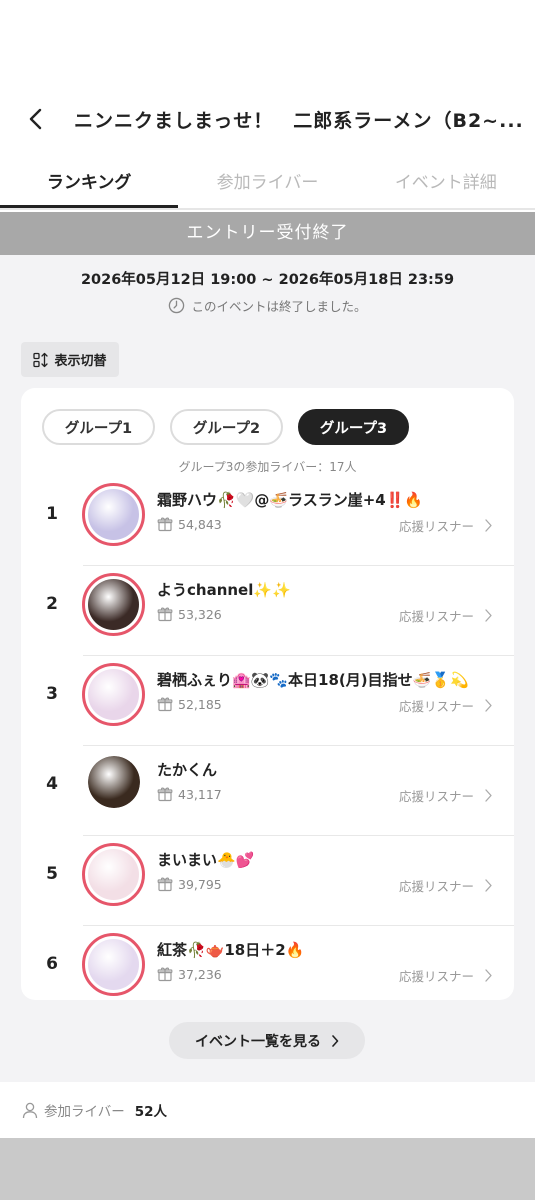  Describe the element at coordinates (267, 791) in the screenshot. I see `ranking-row: 4 たかくん 43,117 応援リスナー` at that location.